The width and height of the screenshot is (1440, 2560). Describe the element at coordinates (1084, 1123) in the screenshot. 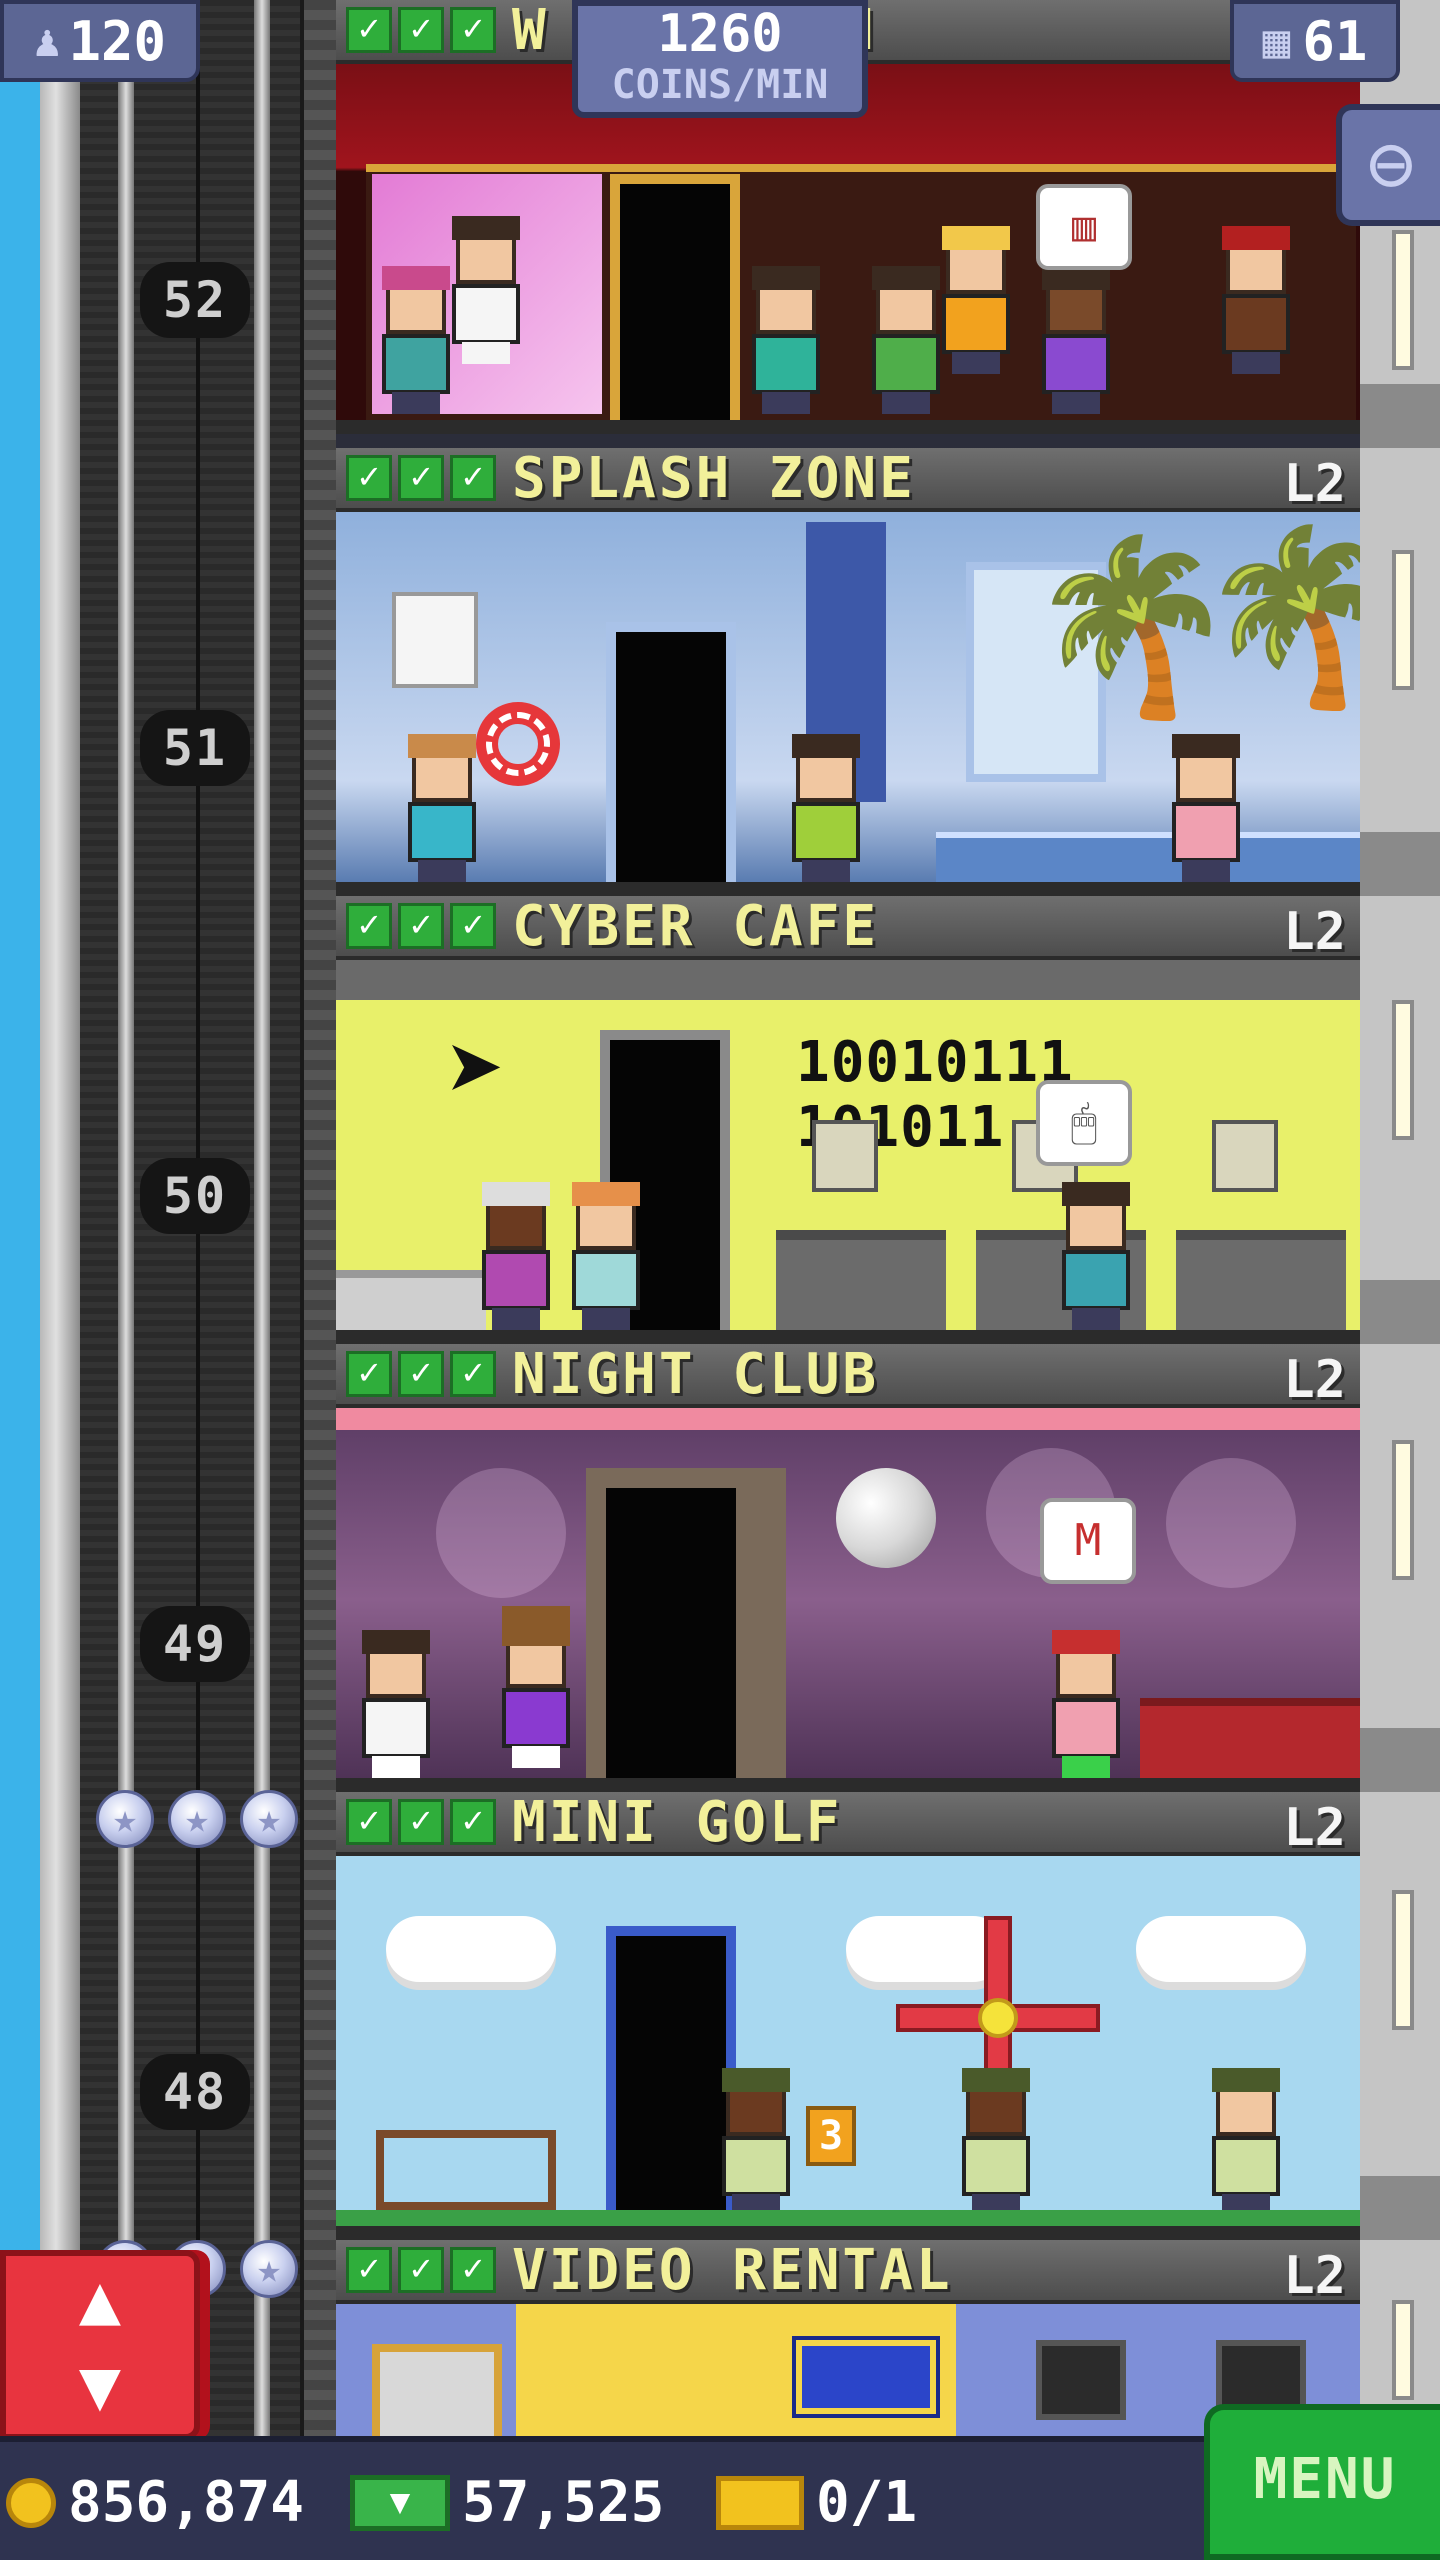

I see `mouse-thought-bubble-icon: 🖱` at that location.